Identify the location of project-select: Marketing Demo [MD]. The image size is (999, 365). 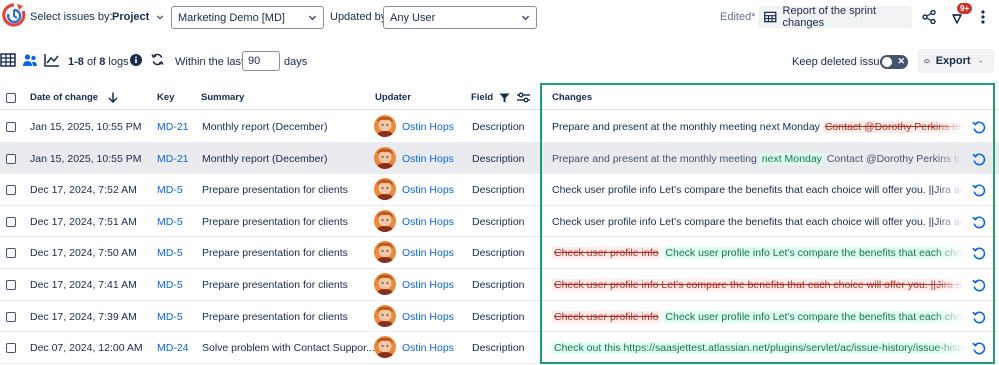
(247, 17).